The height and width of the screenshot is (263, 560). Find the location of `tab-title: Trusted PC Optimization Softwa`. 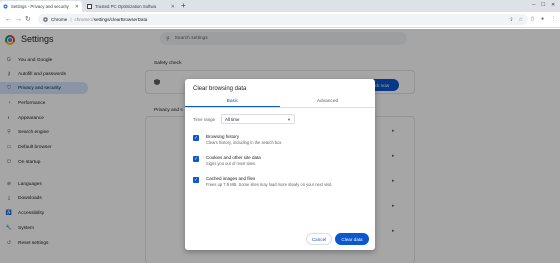

tab-title: Trusted PC Optimization Softwa is located at coordinates (125, 6).